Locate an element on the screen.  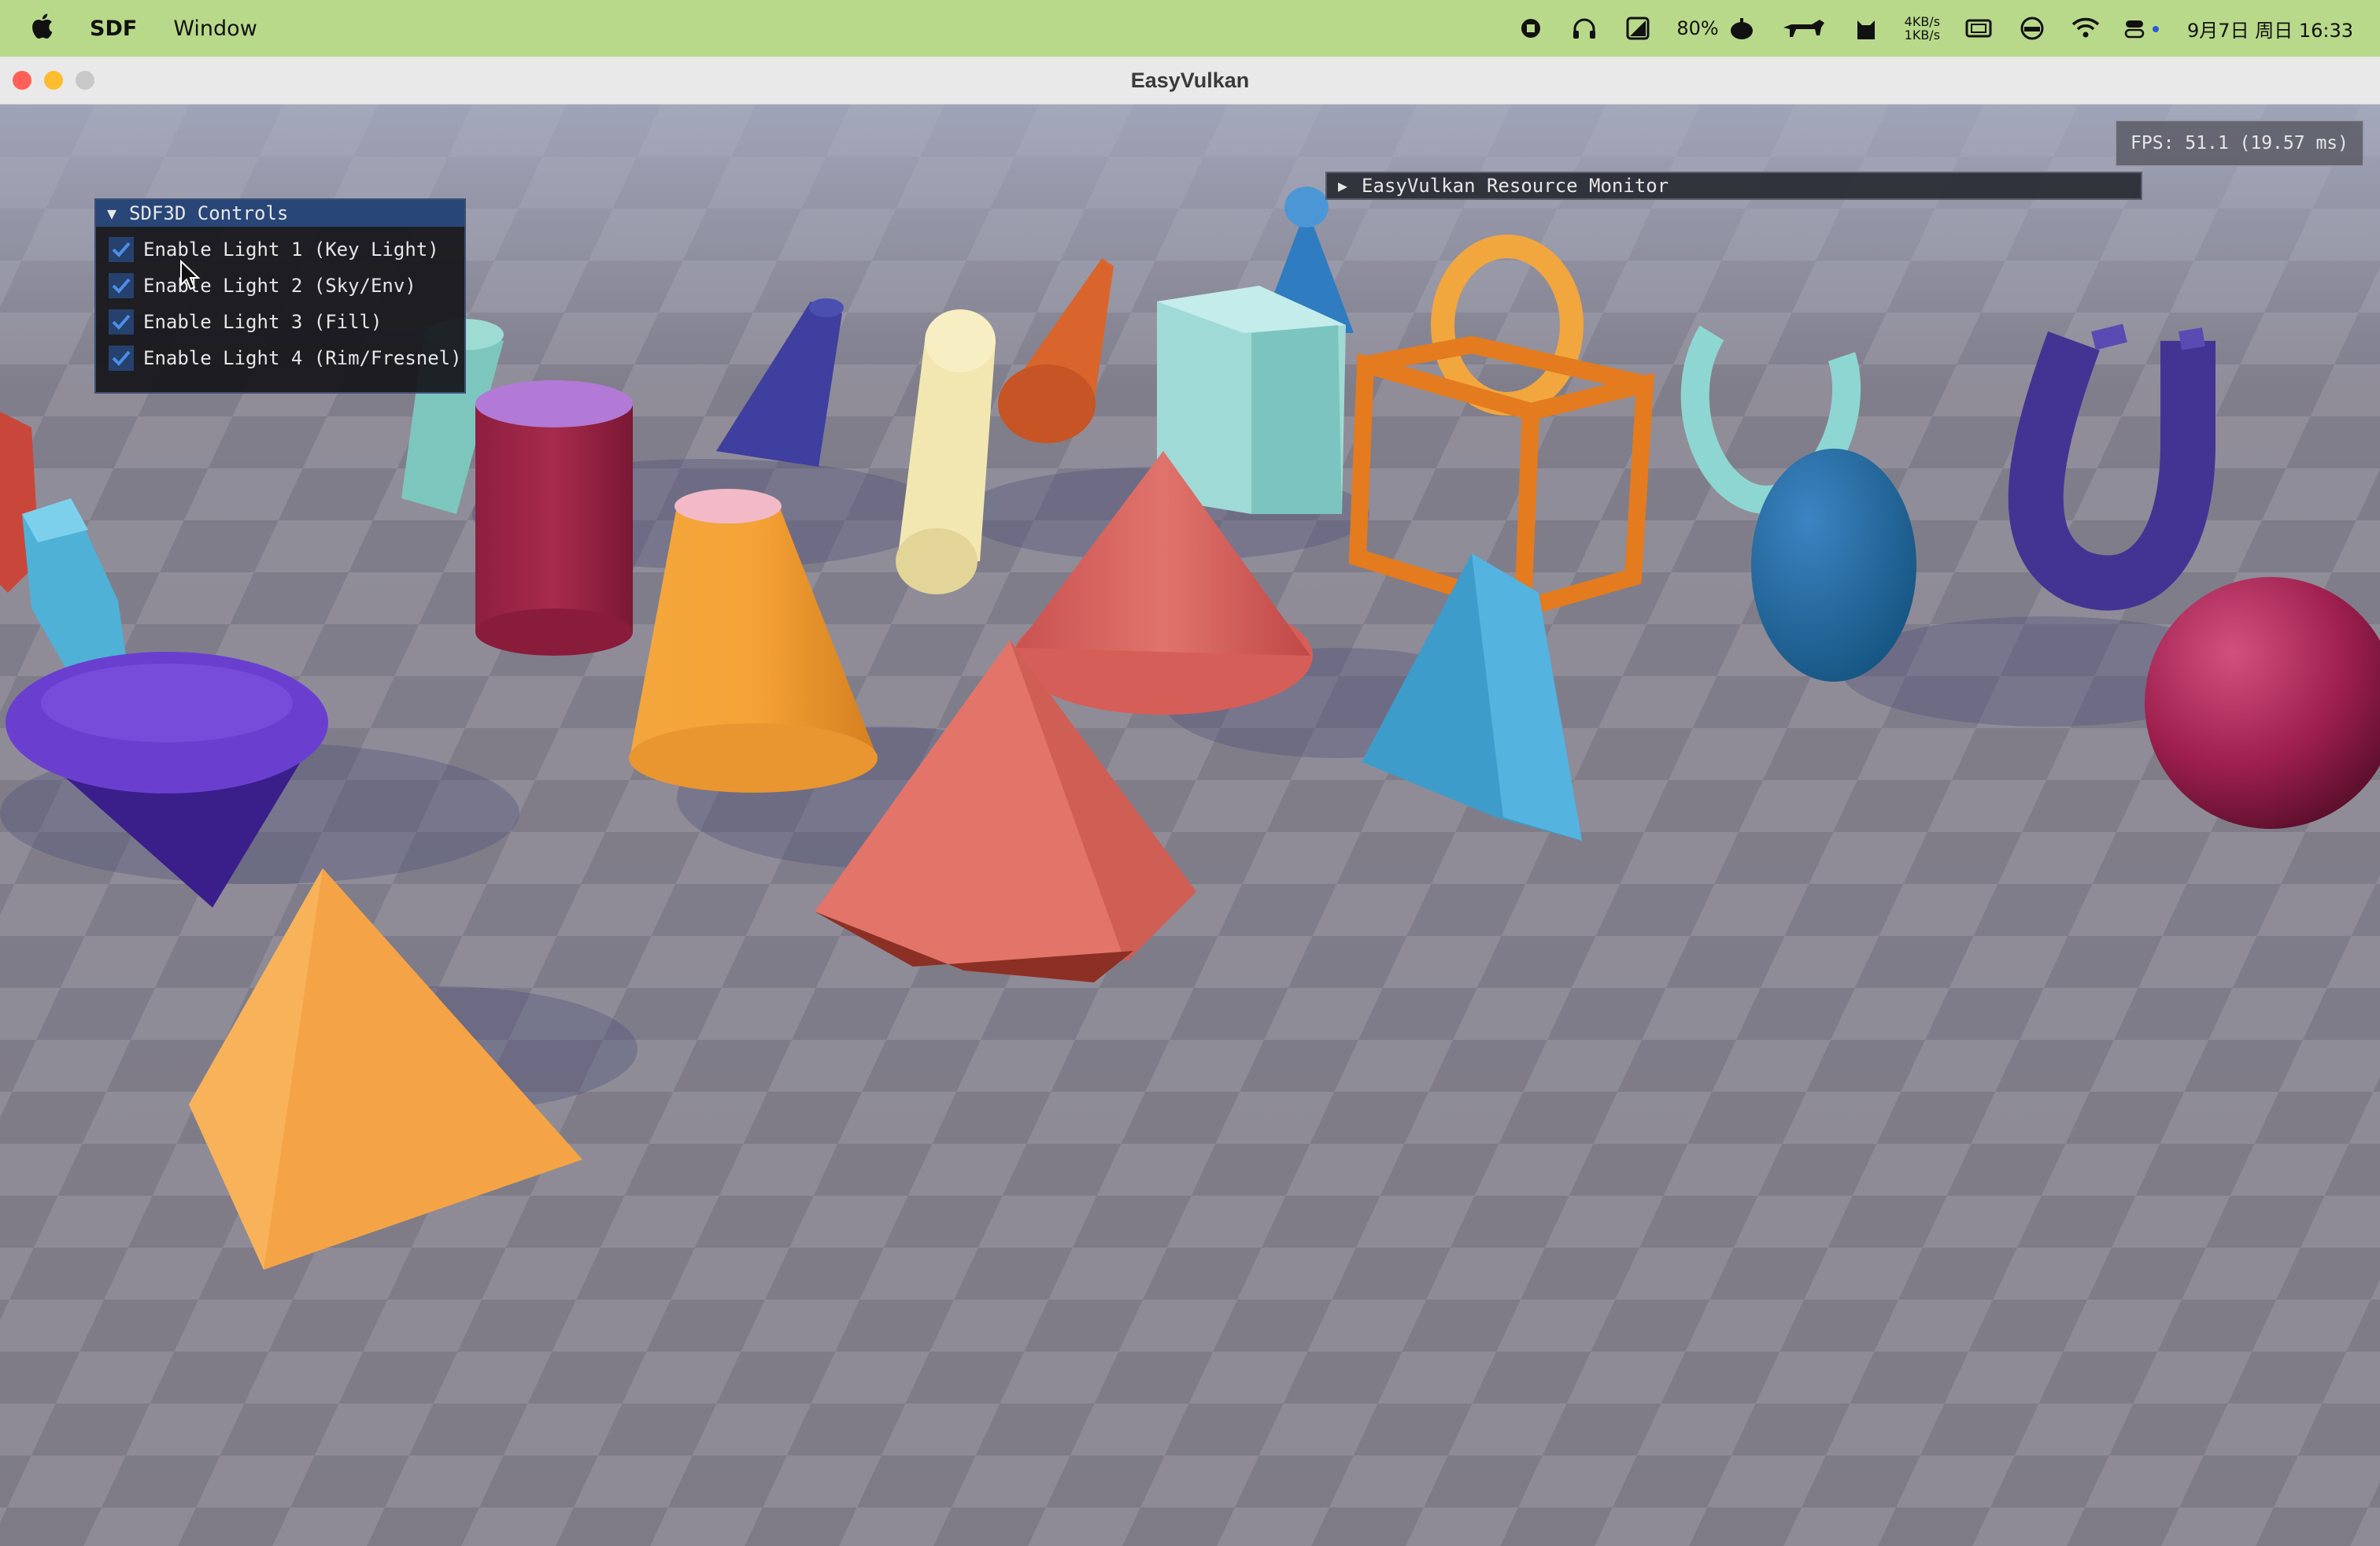
light-3-toggle: Enable Light 3 (Fill) is located at coordinates (280, 322).